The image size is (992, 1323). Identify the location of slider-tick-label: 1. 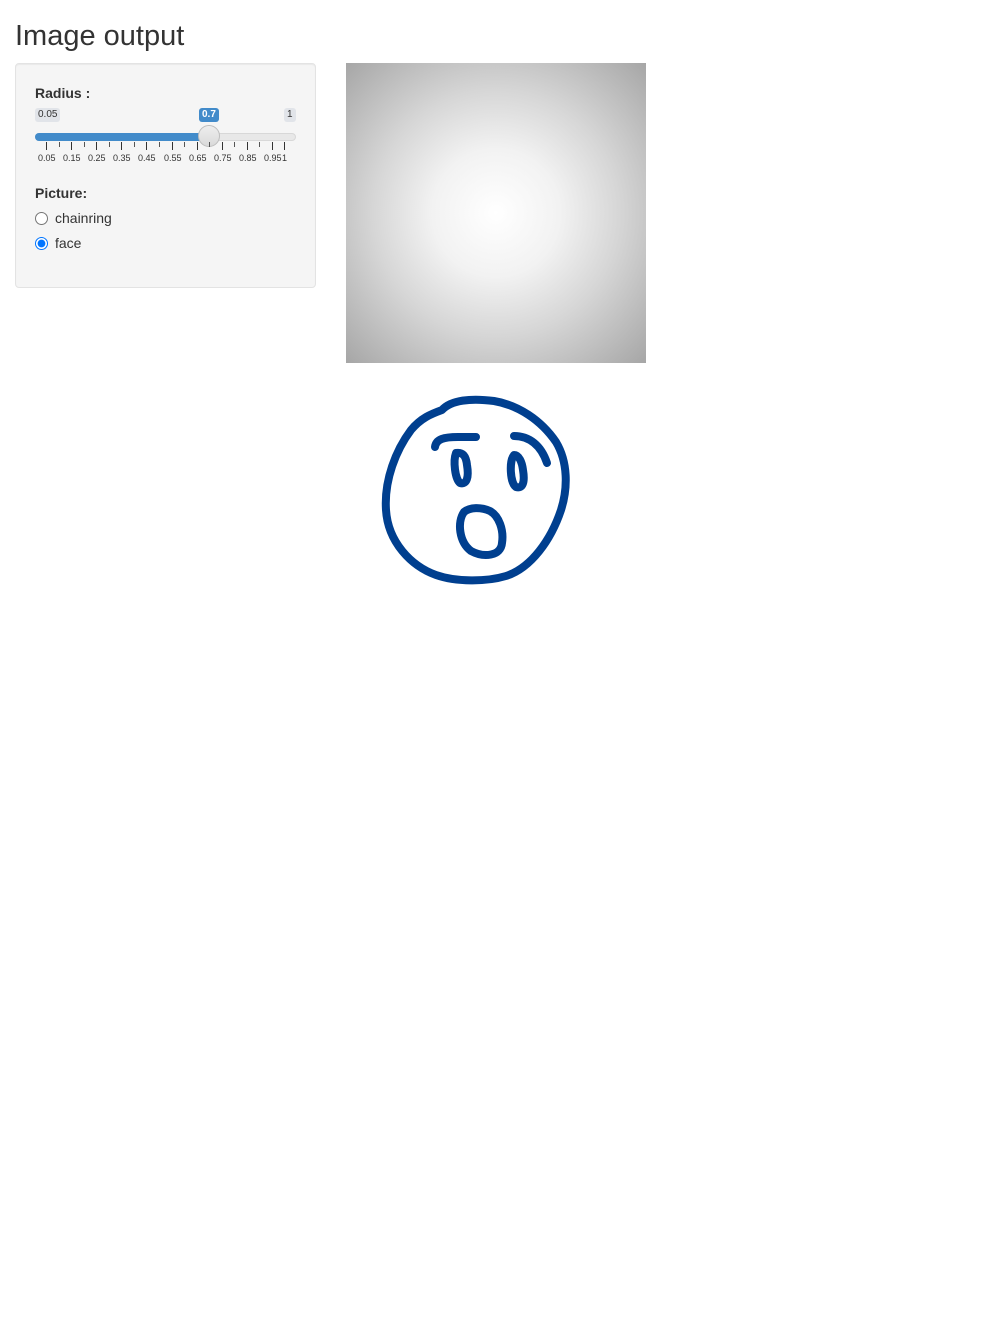
(285, 158).